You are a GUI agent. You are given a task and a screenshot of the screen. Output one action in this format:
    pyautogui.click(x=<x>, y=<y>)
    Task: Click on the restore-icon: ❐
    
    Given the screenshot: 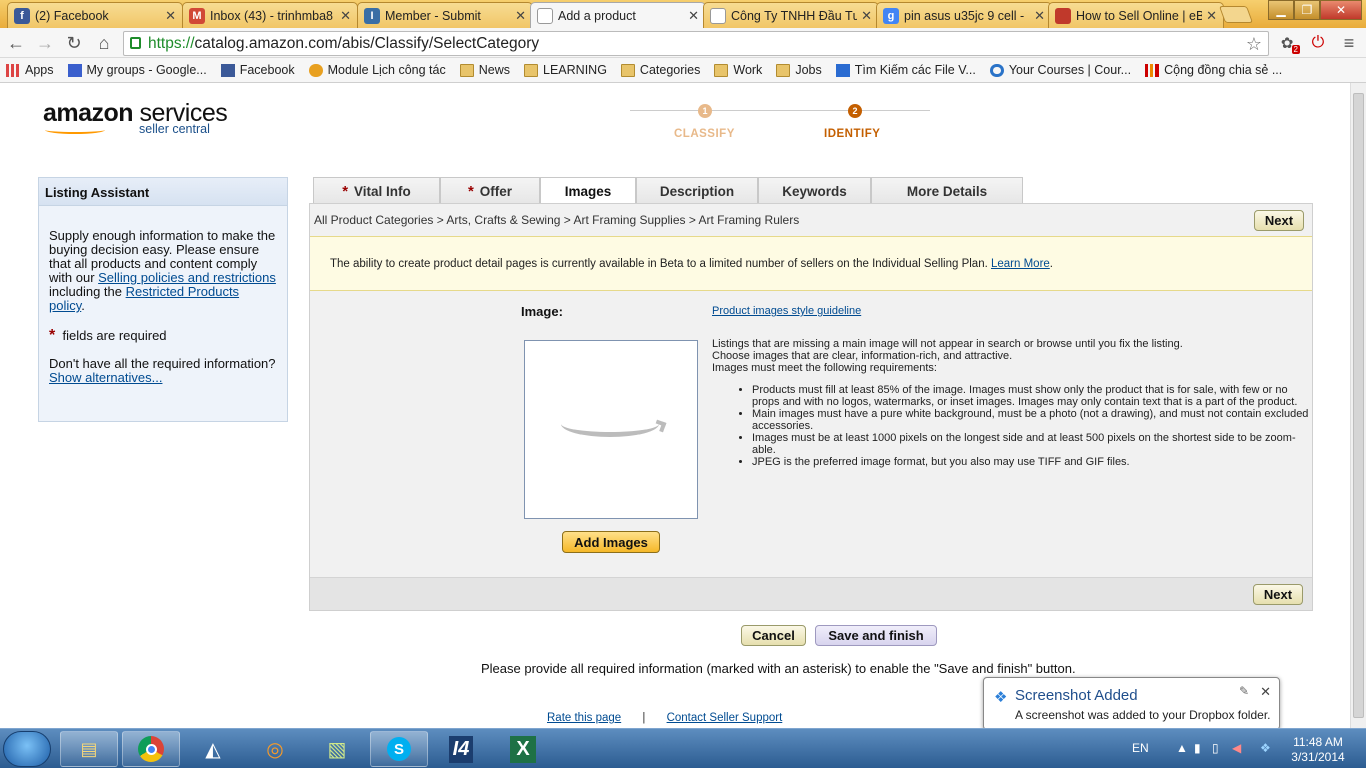 What is the action you would take?
    pyautogui.click(x=1307, y=10)
    